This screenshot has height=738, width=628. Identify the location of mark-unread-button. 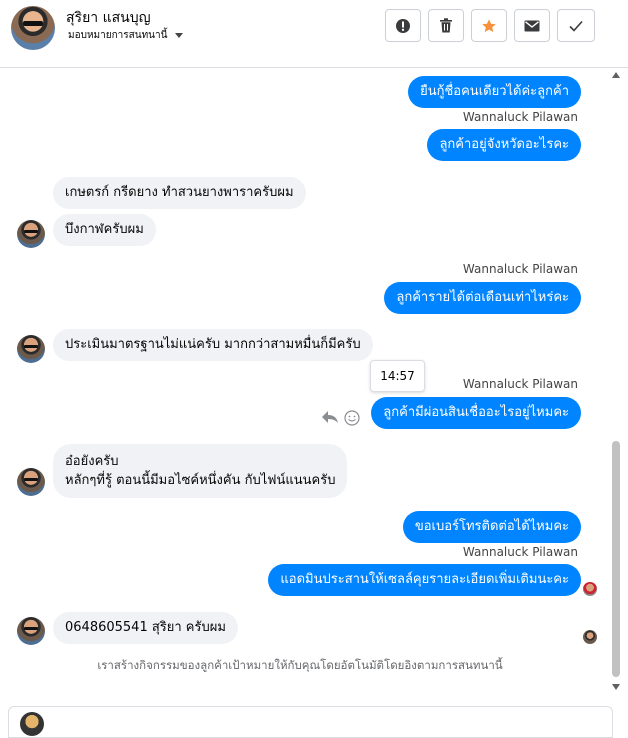
(532, 25).